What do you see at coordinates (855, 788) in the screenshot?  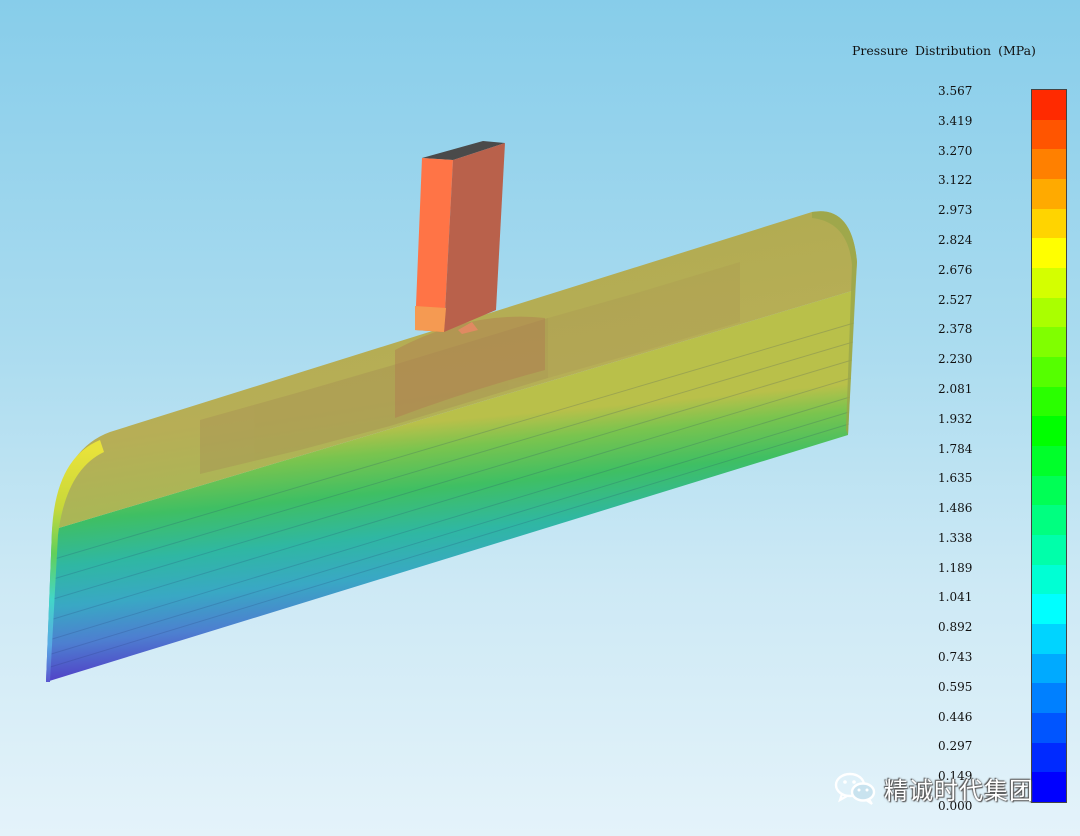 I see `wechat-icon` at bounding box center [855, 788].